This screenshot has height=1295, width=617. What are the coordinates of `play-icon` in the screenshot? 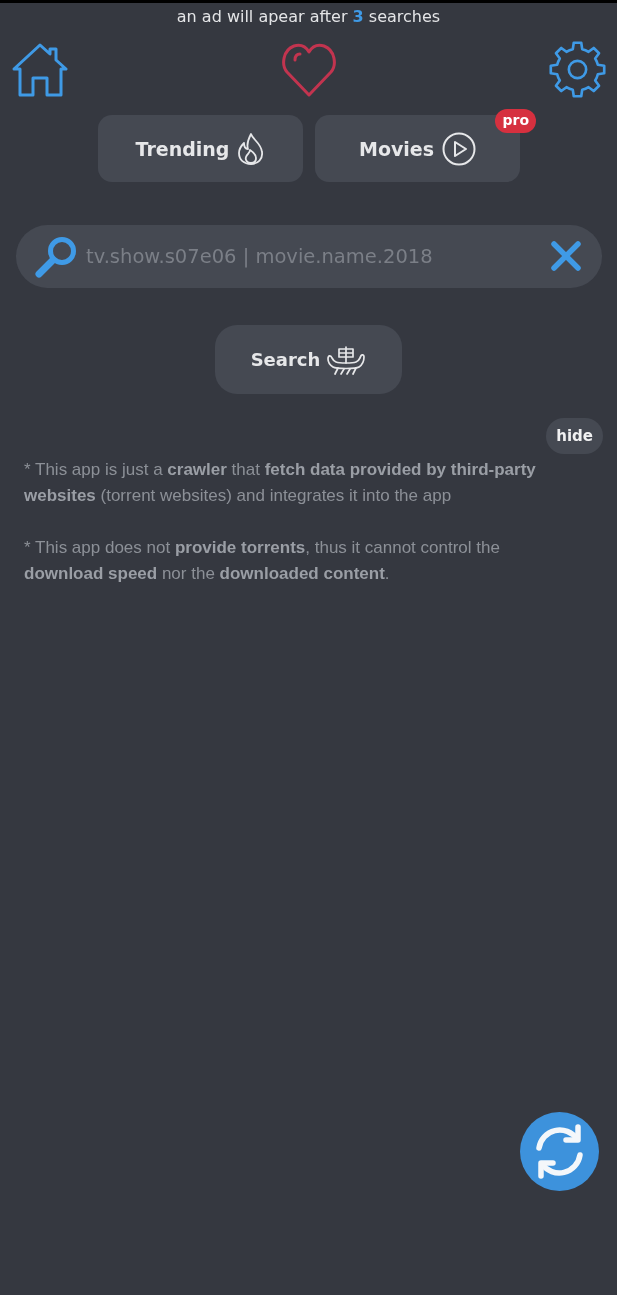 It's located at (459, 148).